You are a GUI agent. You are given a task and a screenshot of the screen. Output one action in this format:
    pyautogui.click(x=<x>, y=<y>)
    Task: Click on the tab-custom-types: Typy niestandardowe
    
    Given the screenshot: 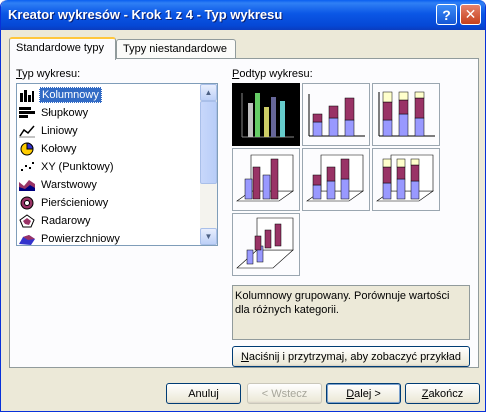 What is the action you would take?
    pyautogui.click(x=176, y=49)
    